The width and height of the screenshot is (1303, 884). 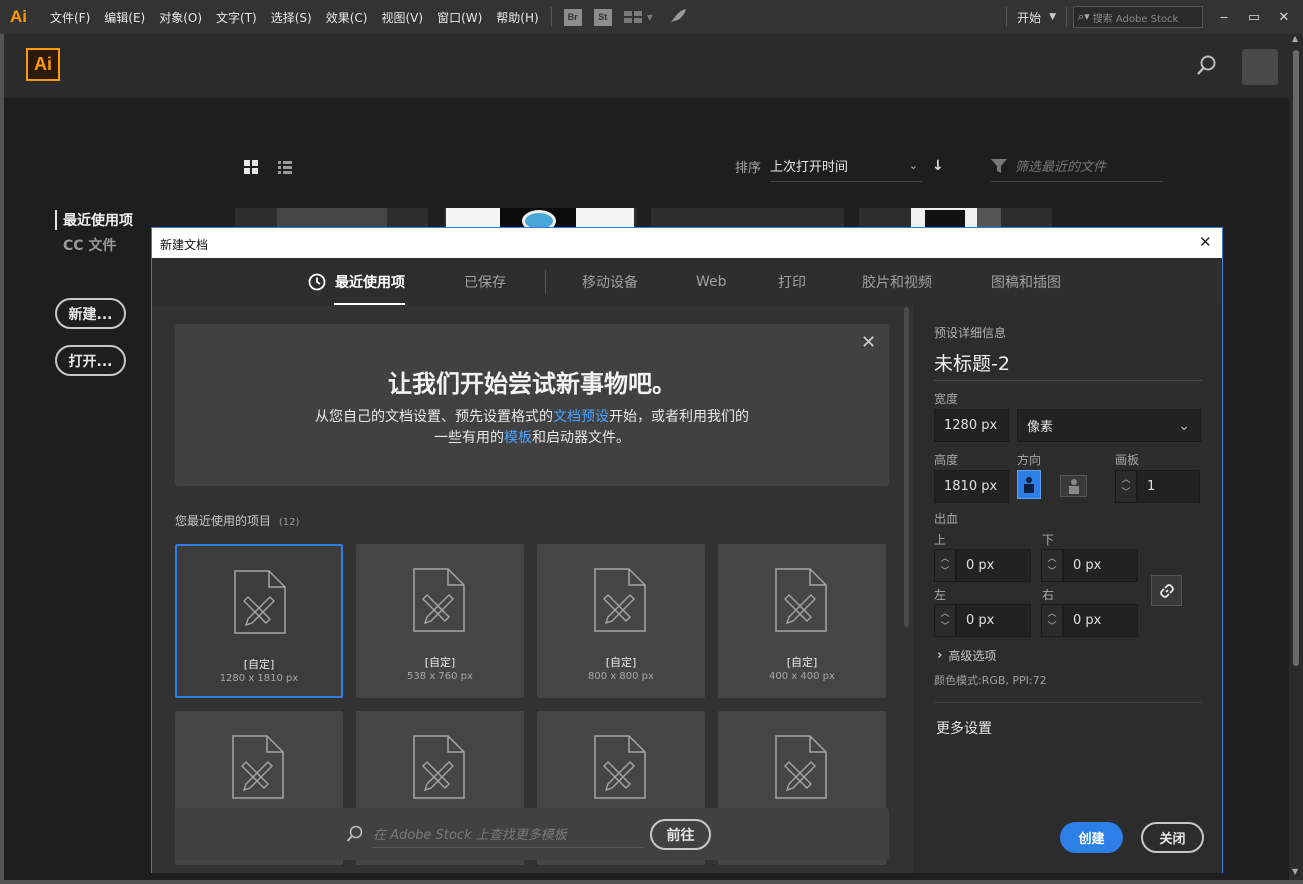 What do you see at coordinates (440, 676) in the screenshot?
I see `preset-size: 538 x 760 px` at bounding box center [440, 676].